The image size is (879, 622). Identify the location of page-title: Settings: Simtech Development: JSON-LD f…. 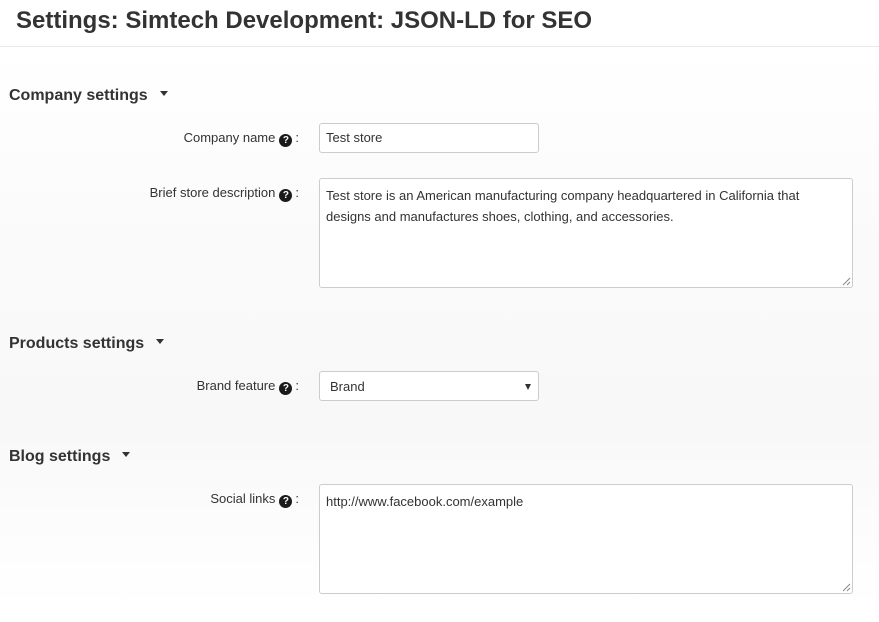
(304, 20).